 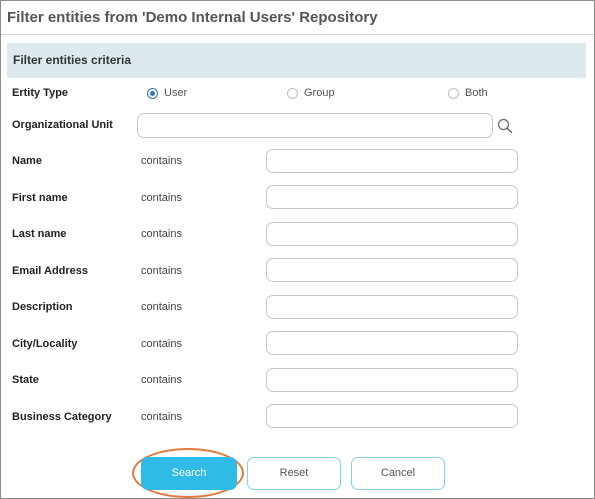 I want to click on criteria-operator-name: contains, so click(x=161, y=161).